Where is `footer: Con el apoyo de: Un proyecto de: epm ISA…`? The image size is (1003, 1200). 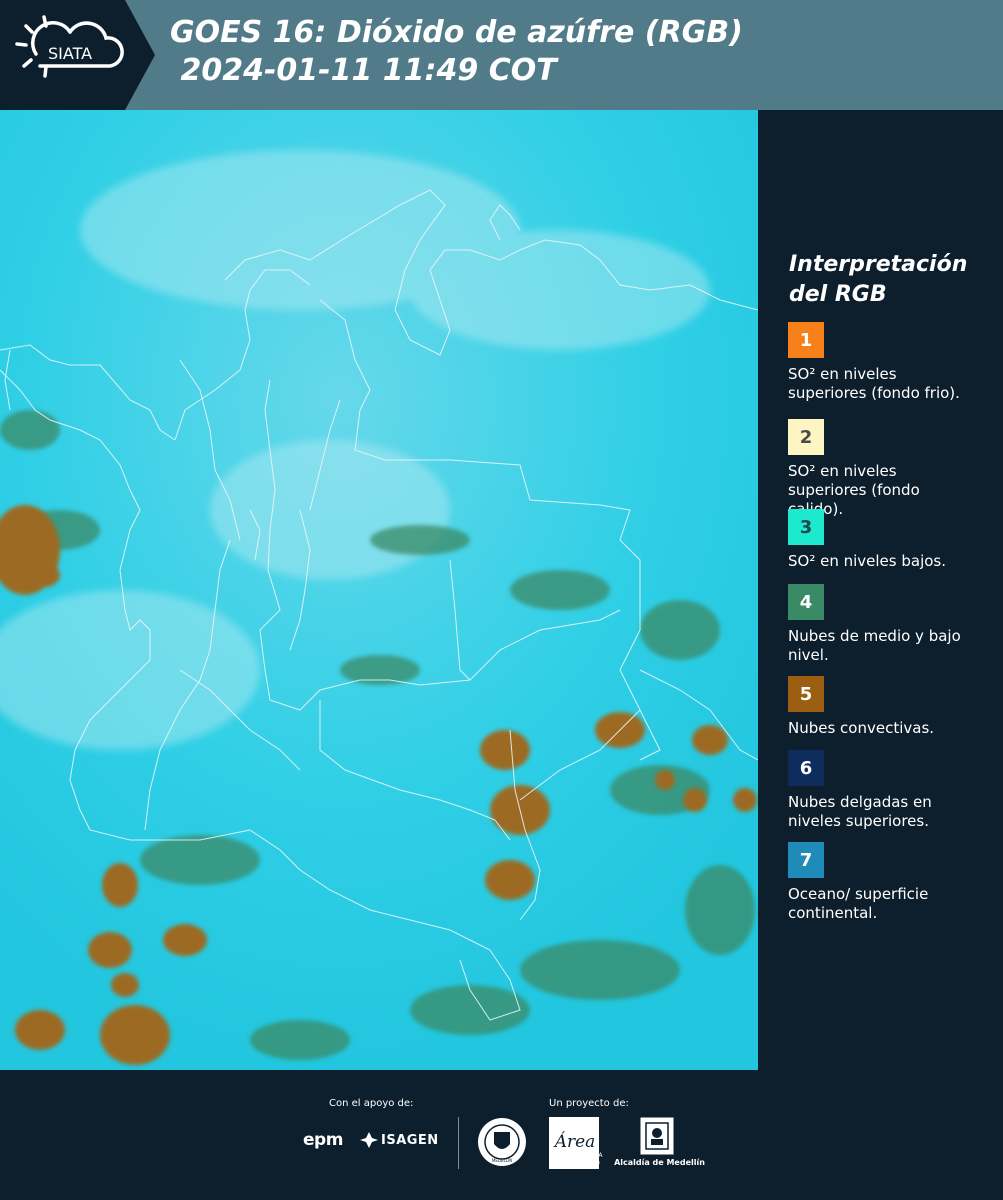
footer: Con el apoyo de: Un proyecto de: epm ISA… is located at coordinates (501, 1135).